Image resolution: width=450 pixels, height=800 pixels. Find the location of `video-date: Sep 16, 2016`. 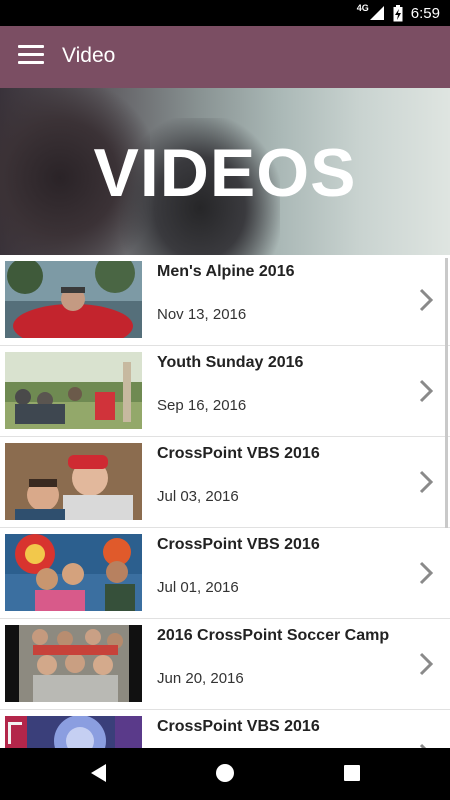

video-date: Sep 16, 2016 is located at coordinates (202, 405).